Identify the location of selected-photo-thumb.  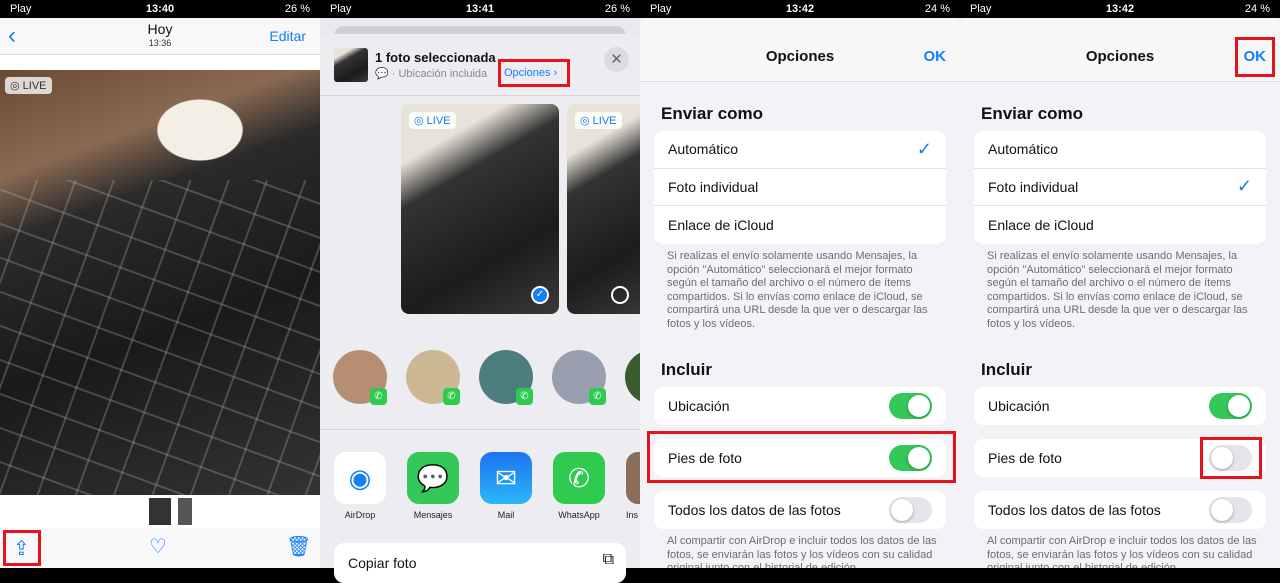
(351, 65).